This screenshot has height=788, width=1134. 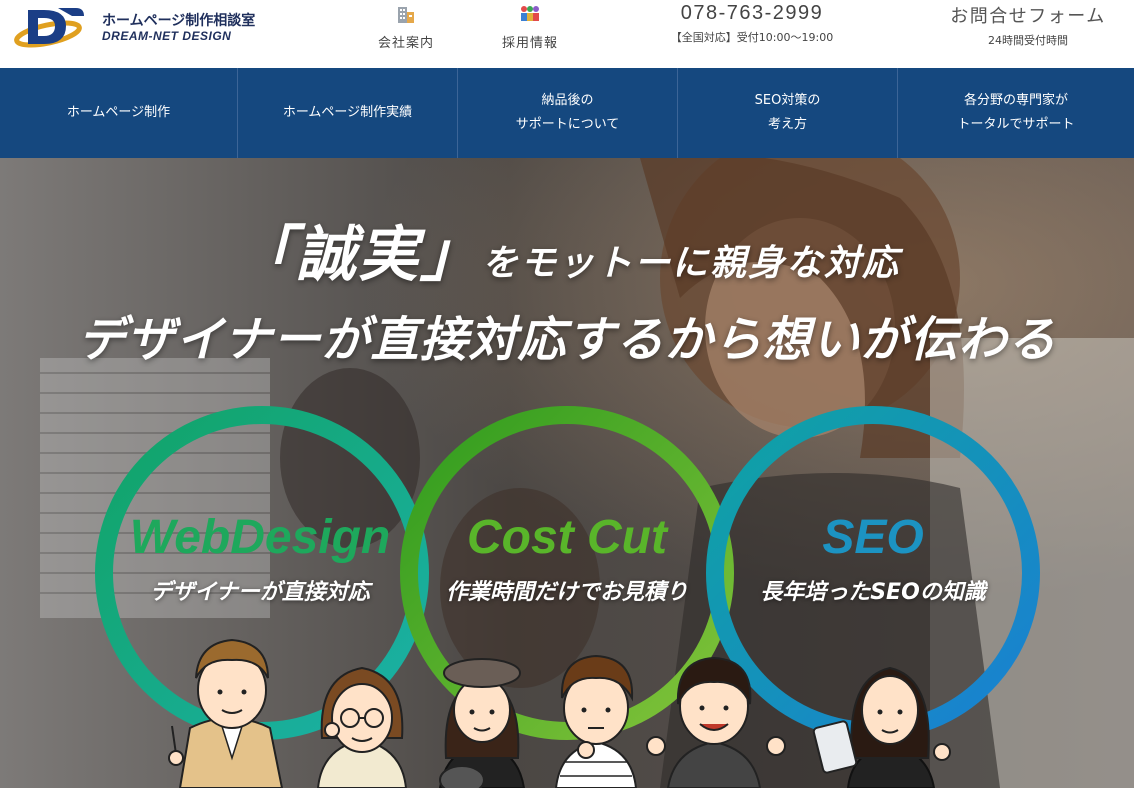 I want to click on gnav-label: ホームページ制作実績, so click(x=347, y=112).